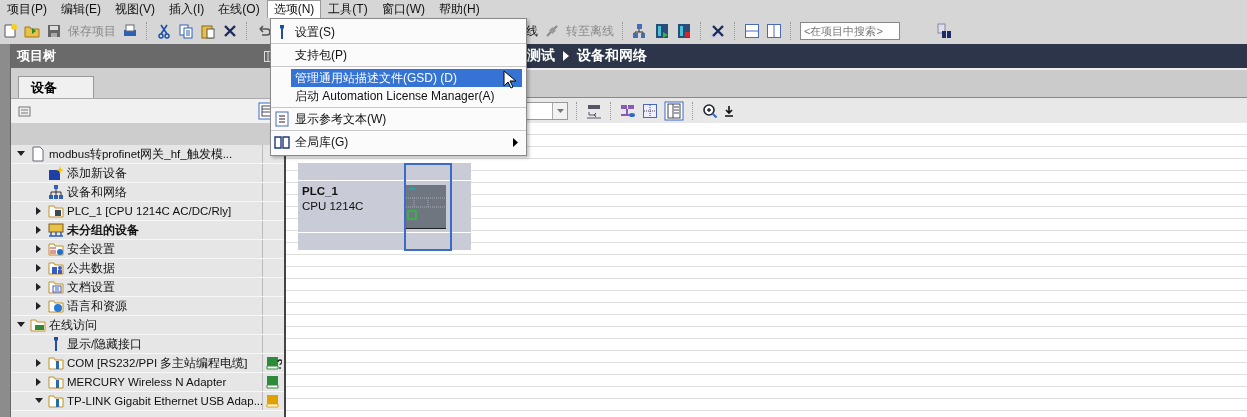  Describe the element at coordinates (91, 268) in the screenshot. I see `tree-item-label: 公共数据` at that location.